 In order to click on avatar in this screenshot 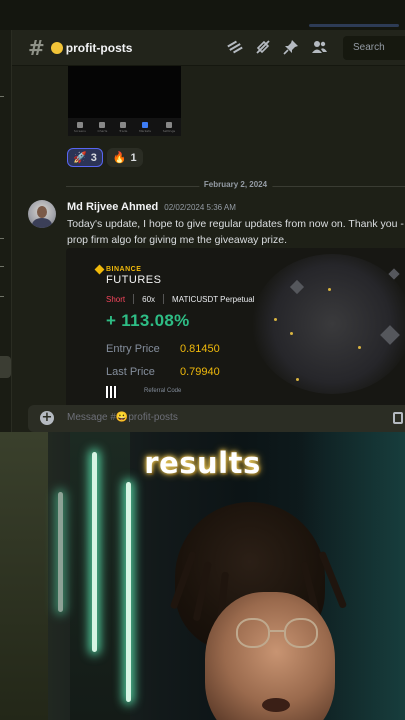, I will do `click(42, 214)`.